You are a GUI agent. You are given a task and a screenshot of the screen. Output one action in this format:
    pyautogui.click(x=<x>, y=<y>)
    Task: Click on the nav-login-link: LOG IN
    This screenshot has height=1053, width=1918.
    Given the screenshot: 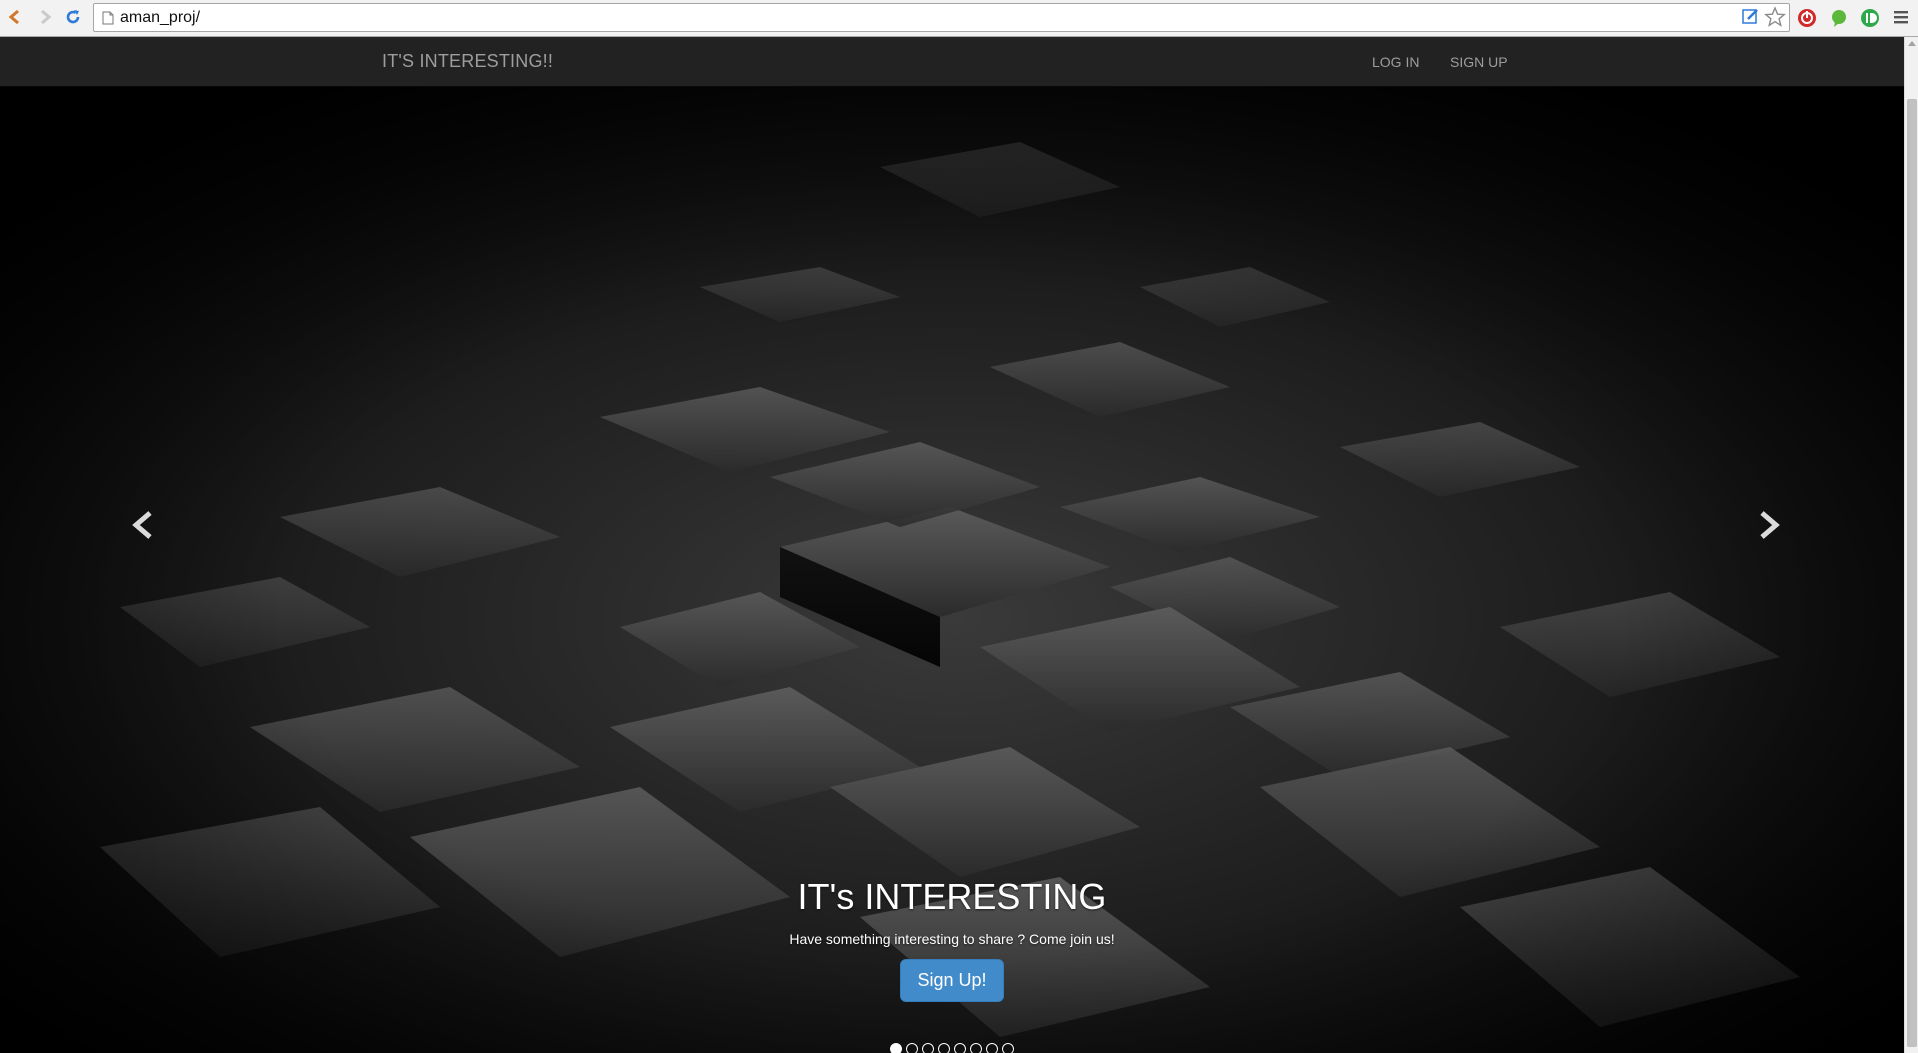 What is the action you would take?
    pyautogui.click(x=1395, y=62)
    